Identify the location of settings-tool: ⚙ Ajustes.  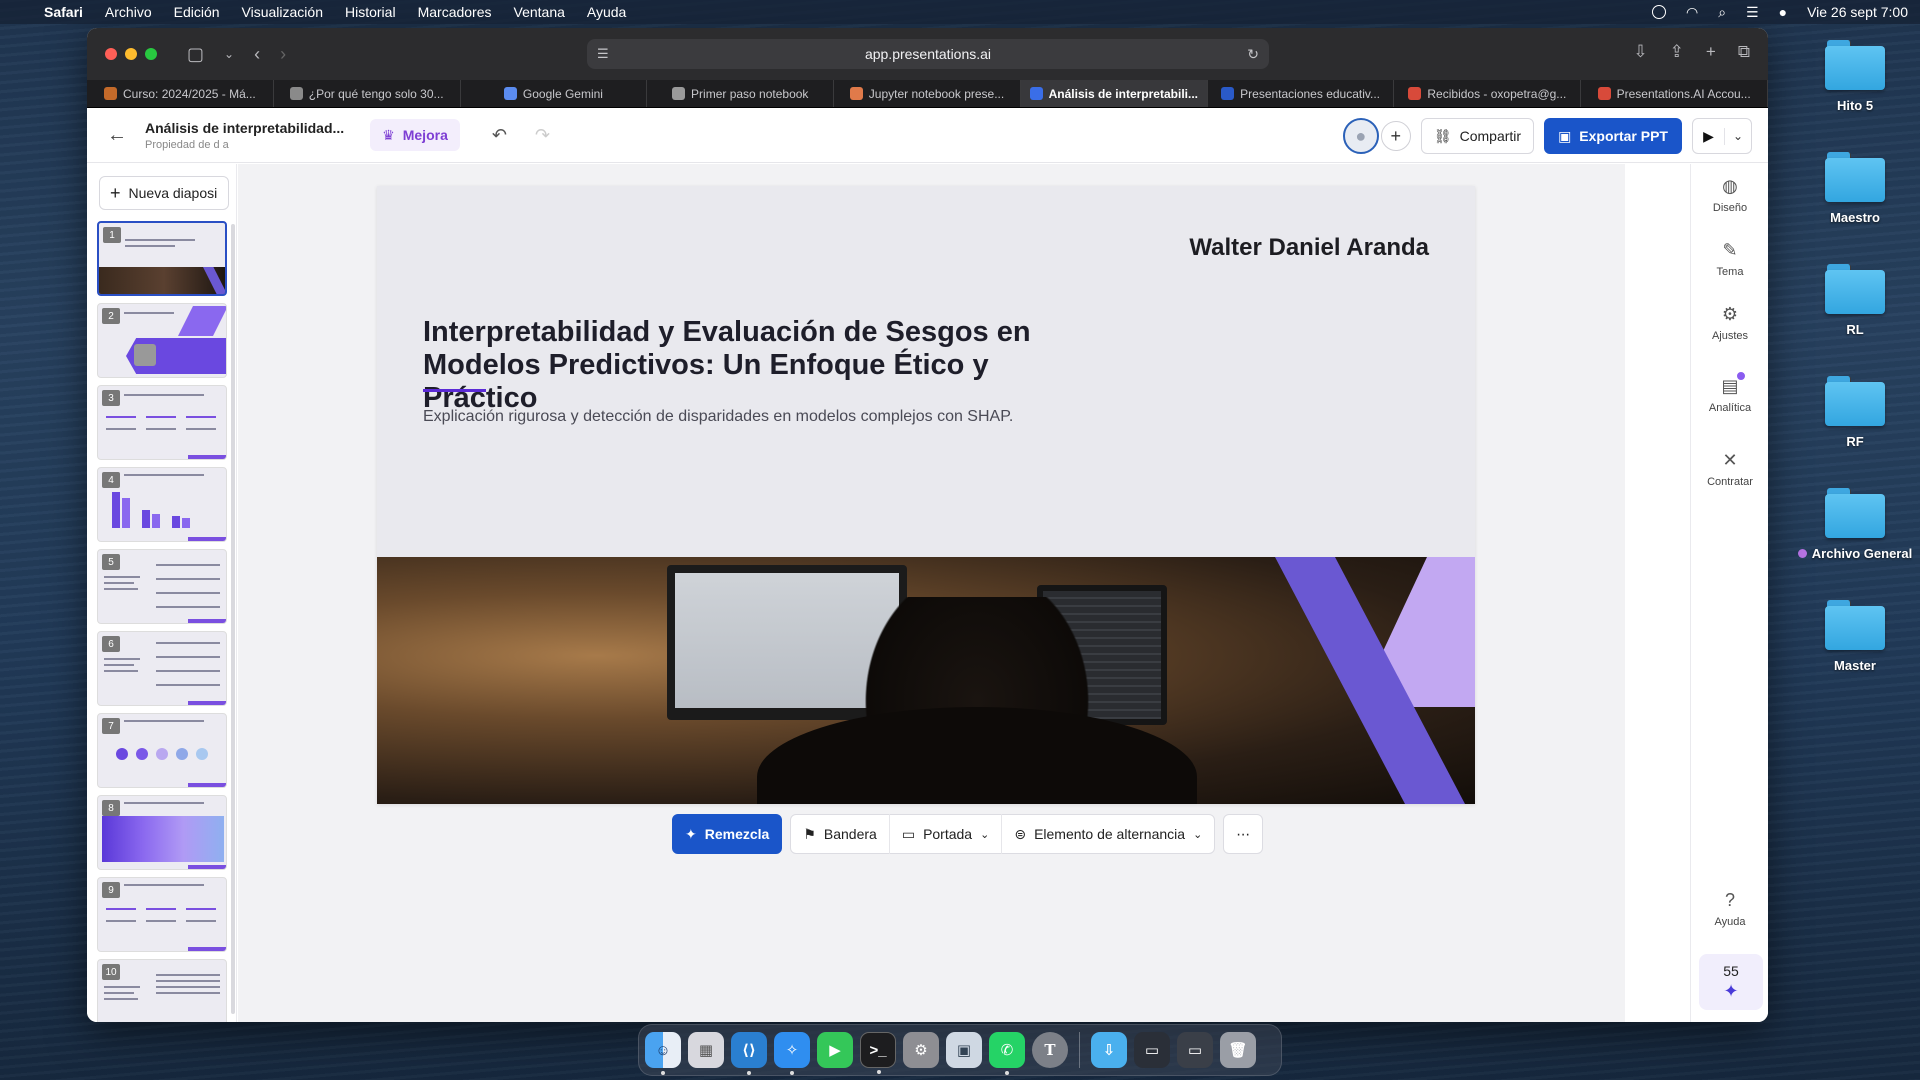
(1729, 323).